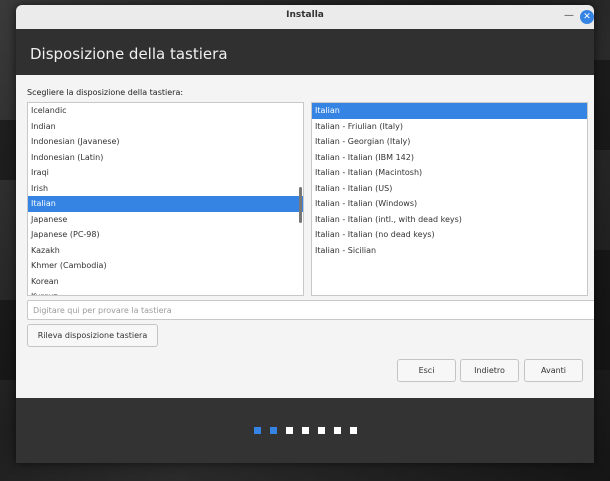 The width and height of the screenshot is (610, 481). What do you see at coordinates (489, 370) in the screenshot?
I see `back-button: Indietro` at bounding box center [489, 370].